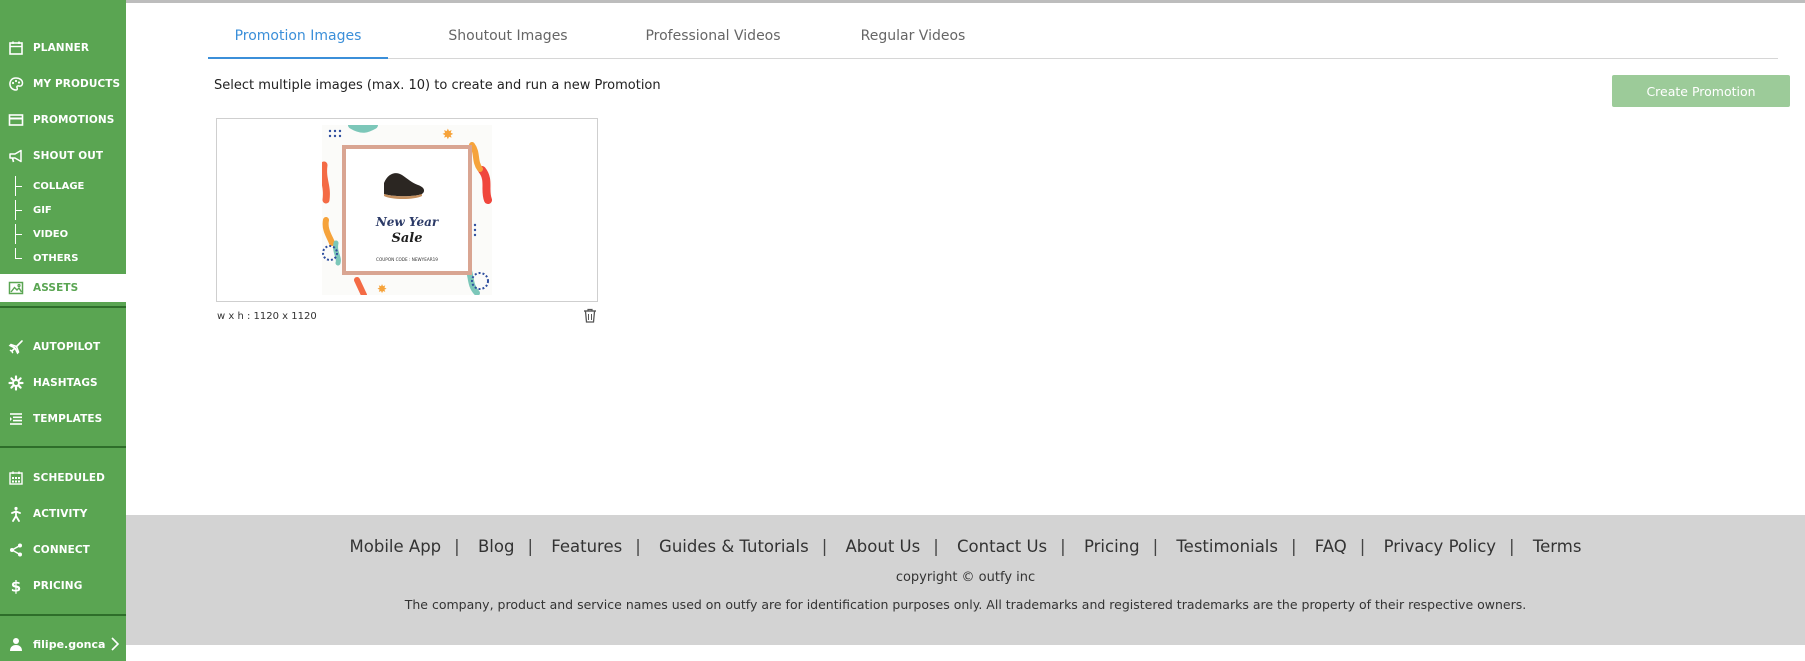  Describe the element at coordinates (1701, 91) in the screenshot. I see `create-promotion-button: Create Promotion` at that location.